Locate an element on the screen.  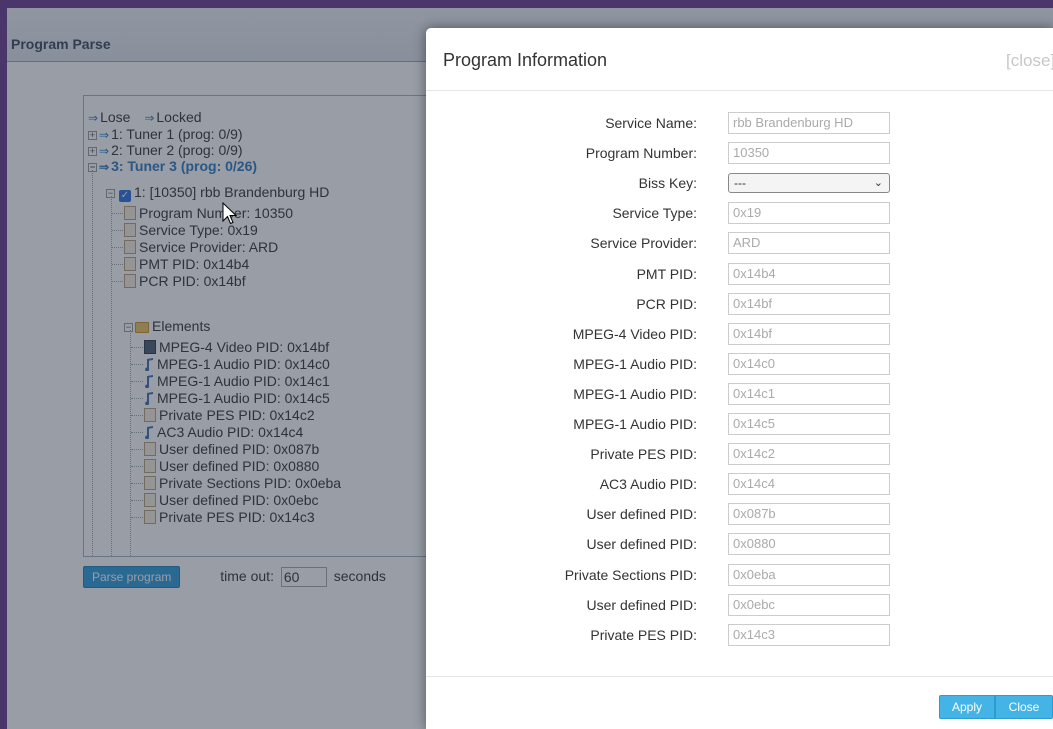
field-label: MPEG-4 Video PID: is located at coordinates (634, 333).